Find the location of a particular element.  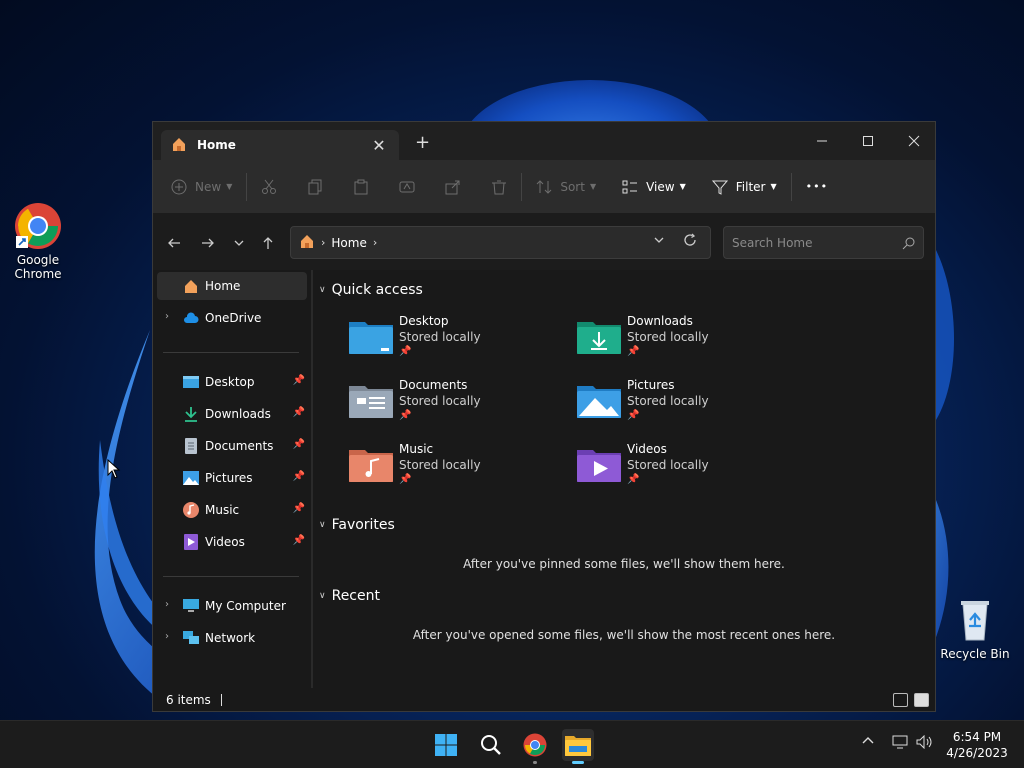

documents-folder-icon is located at coordinates (371, 402).